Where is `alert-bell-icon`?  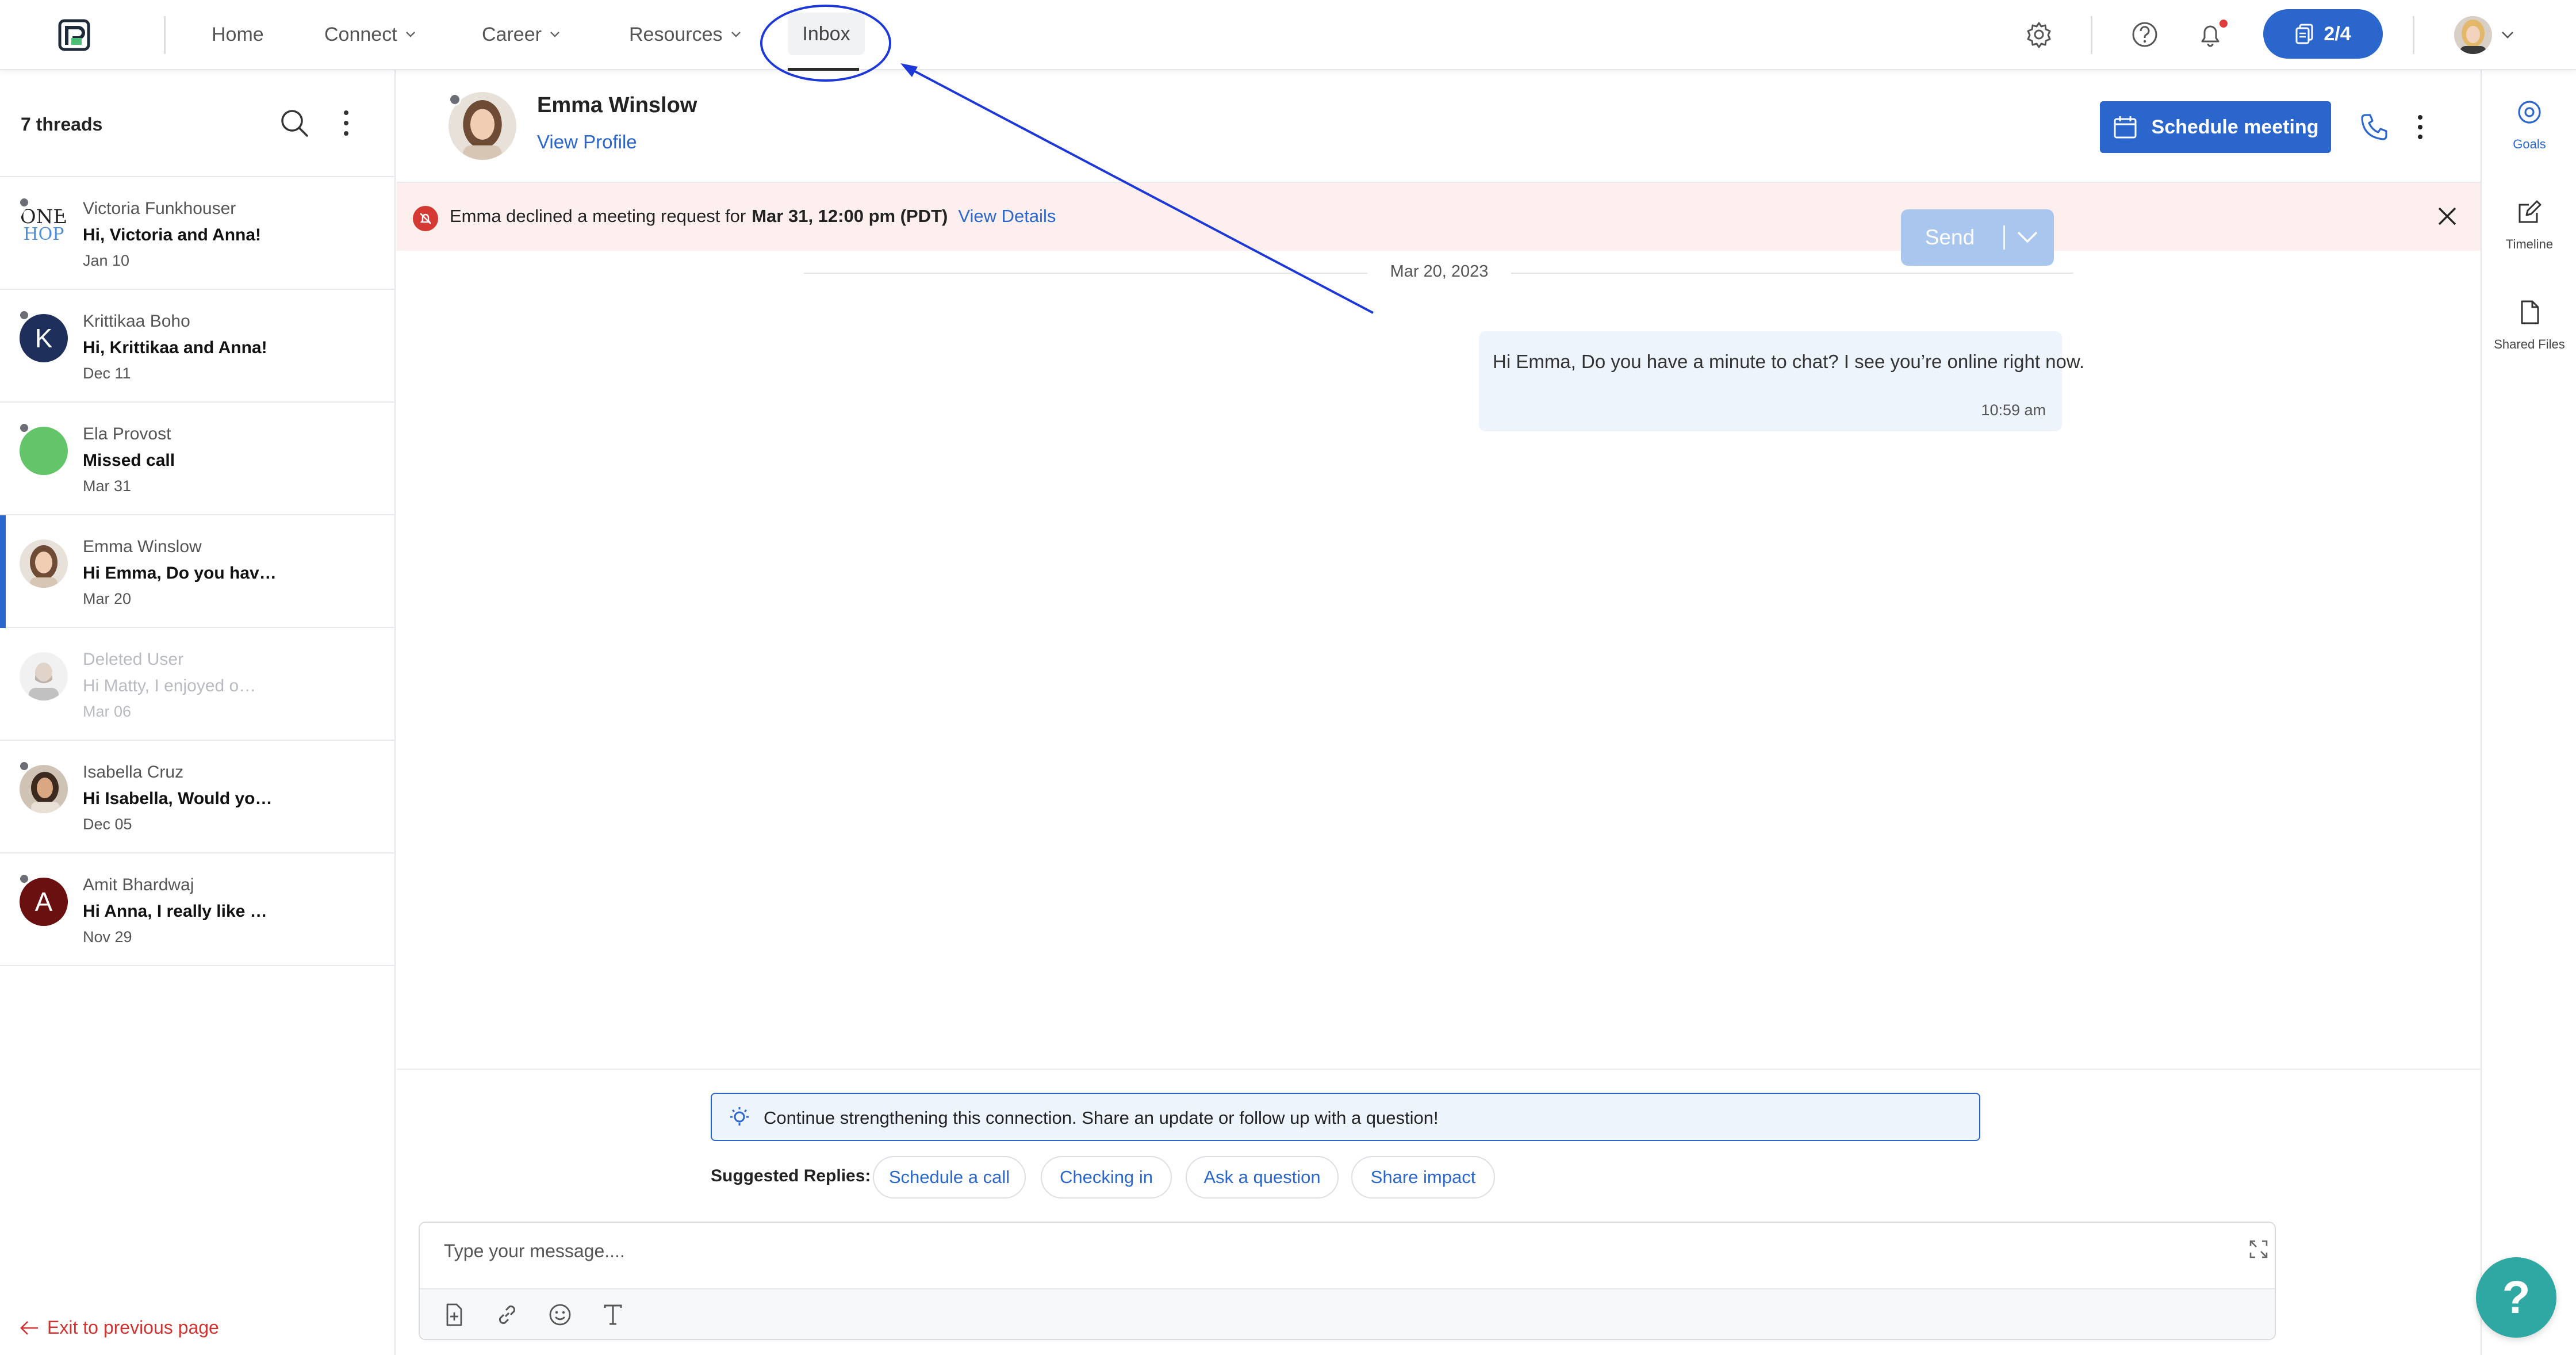
alert-bell-icon is located at coordinates (425, 218).